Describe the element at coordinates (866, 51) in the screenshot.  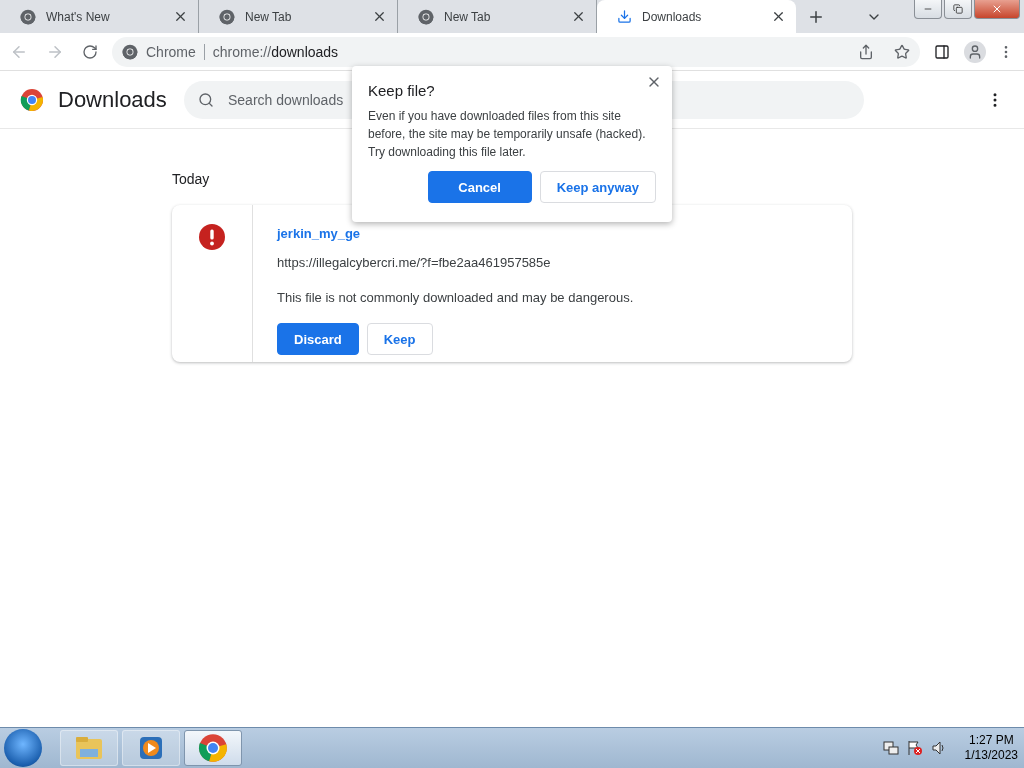
I see `share-icon` at that location.